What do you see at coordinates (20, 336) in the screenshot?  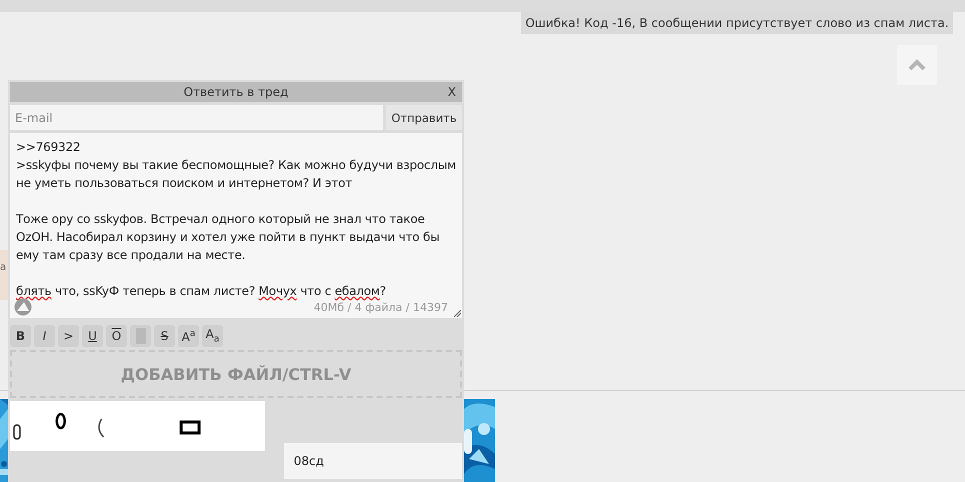 I see `bold-button: B` at bounding box center [20, 336].